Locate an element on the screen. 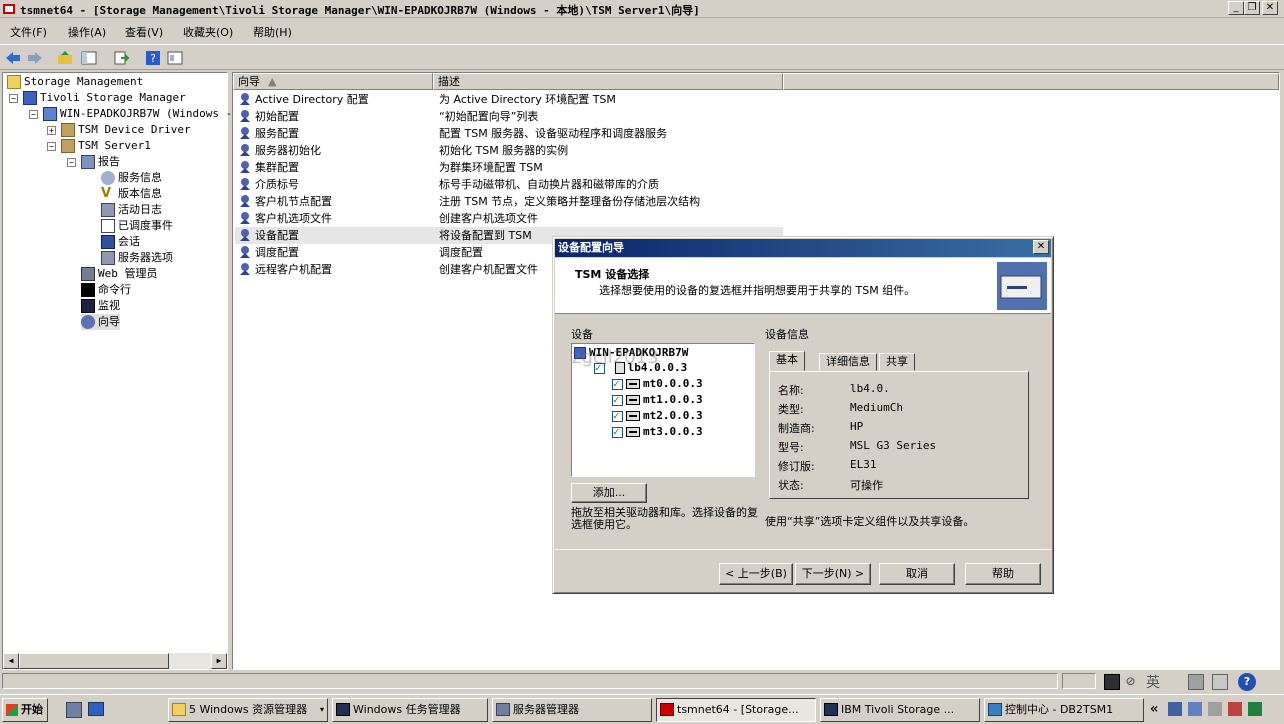 Image resolution: width=1284 pixels, height=724 pixels. task-server-manager: 服务器管理器 is located at coordinates (572, 710).